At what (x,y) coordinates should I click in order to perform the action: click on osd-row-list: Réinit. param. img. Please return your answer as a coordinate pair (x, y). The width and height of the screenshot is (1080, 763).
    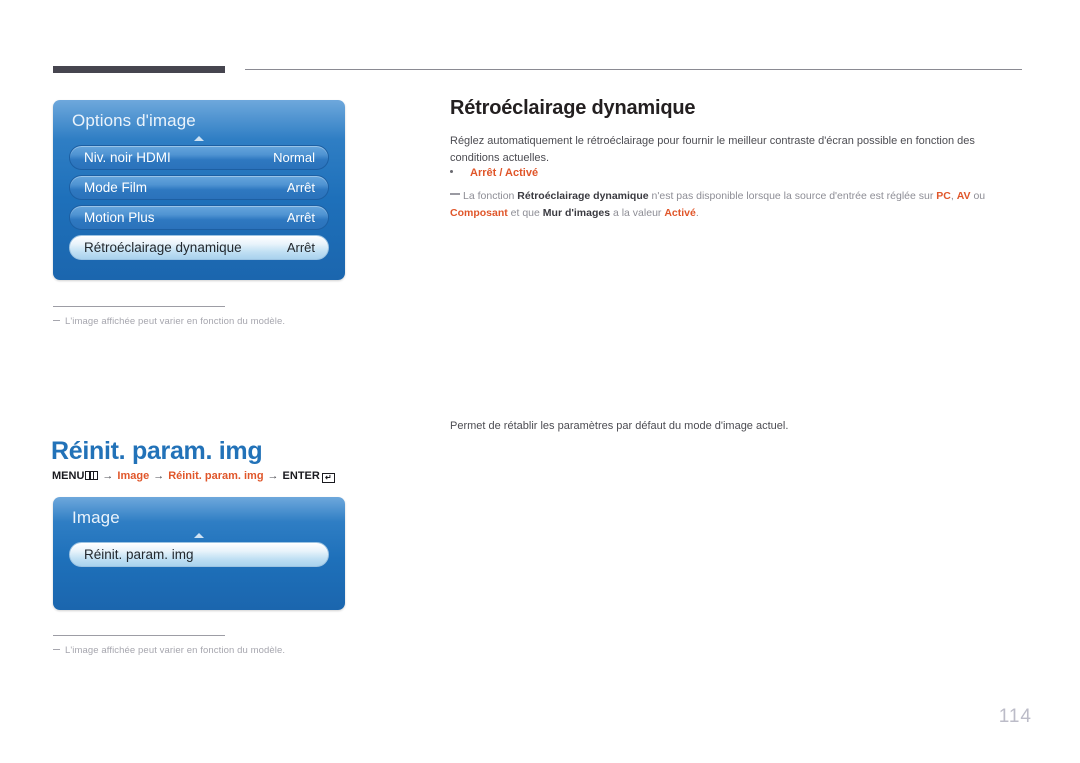
    Looking at the image, I should click on (199, 565).